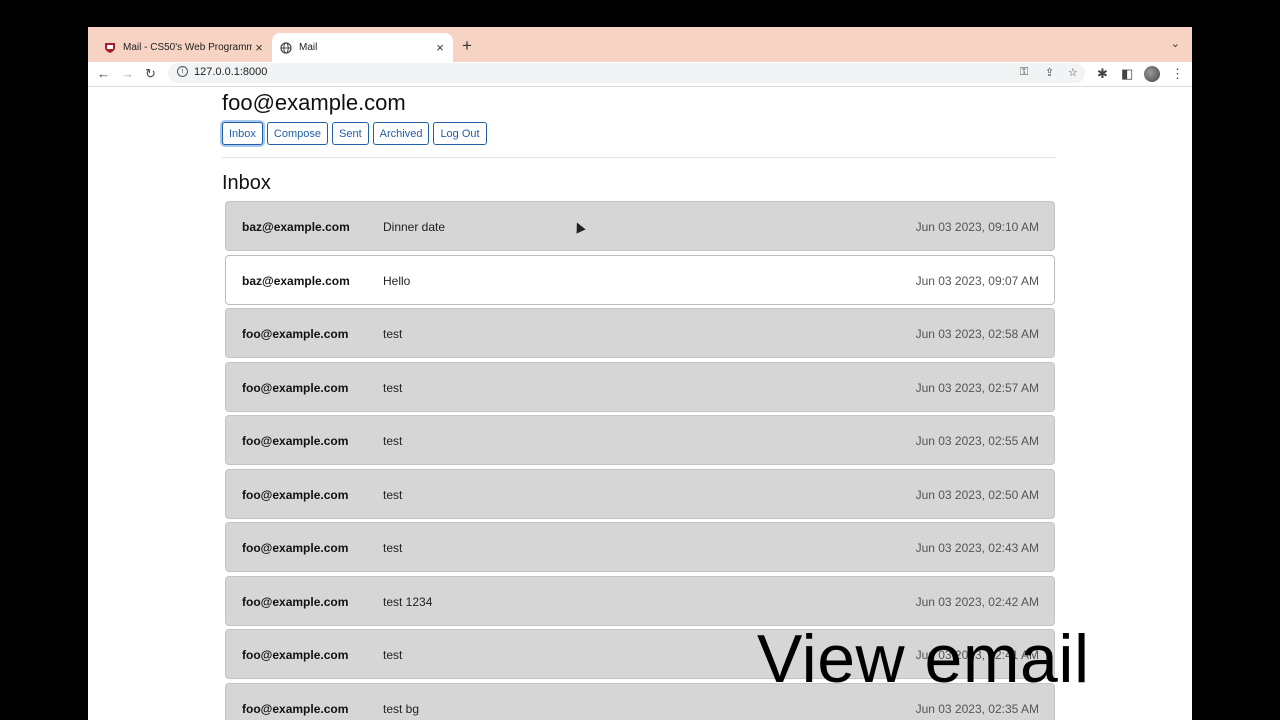 This screenshot has height=720, width=1280. I want to click on profile-avatar, so click(1152, 74).